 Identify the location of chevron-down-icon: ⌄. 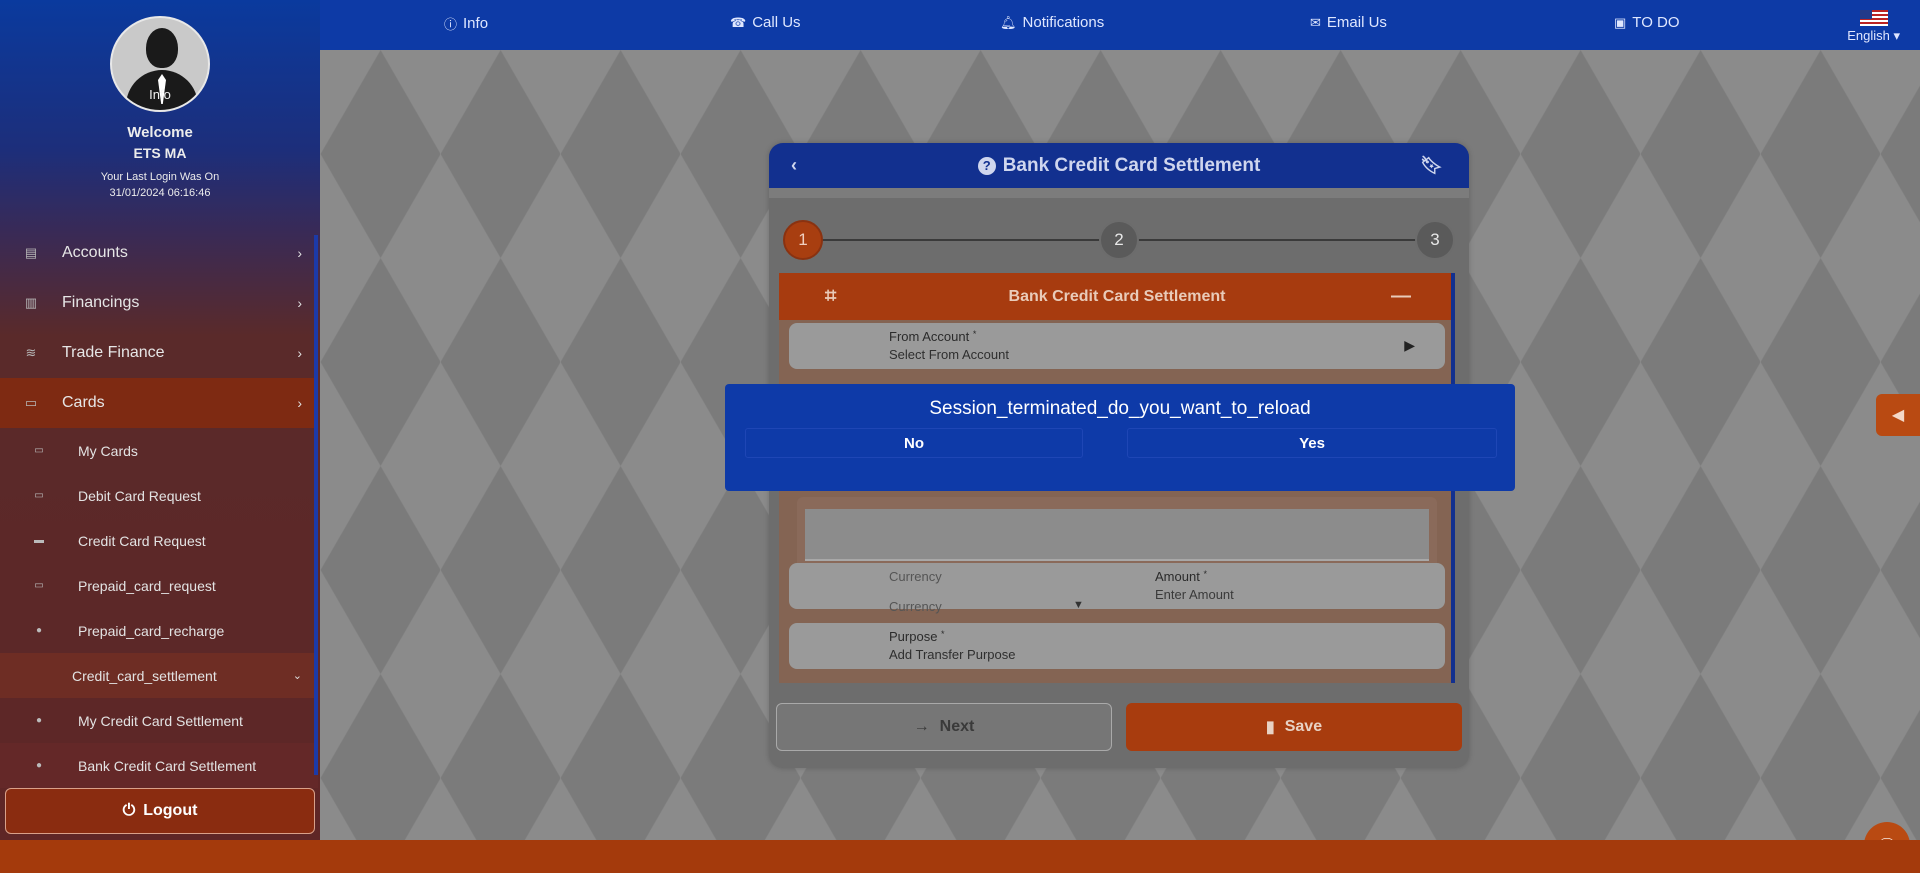
(297, 676).